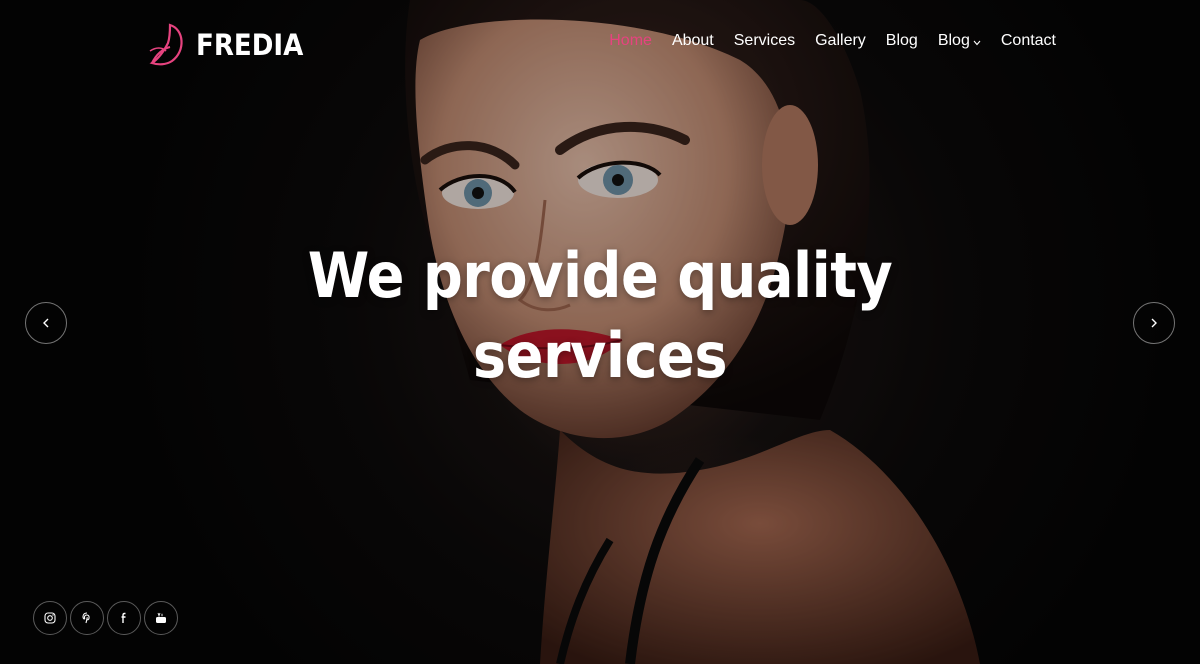 The width and height of the screenshot is (1200, 664). I want to click on instagram-icon, so click(50, 618).